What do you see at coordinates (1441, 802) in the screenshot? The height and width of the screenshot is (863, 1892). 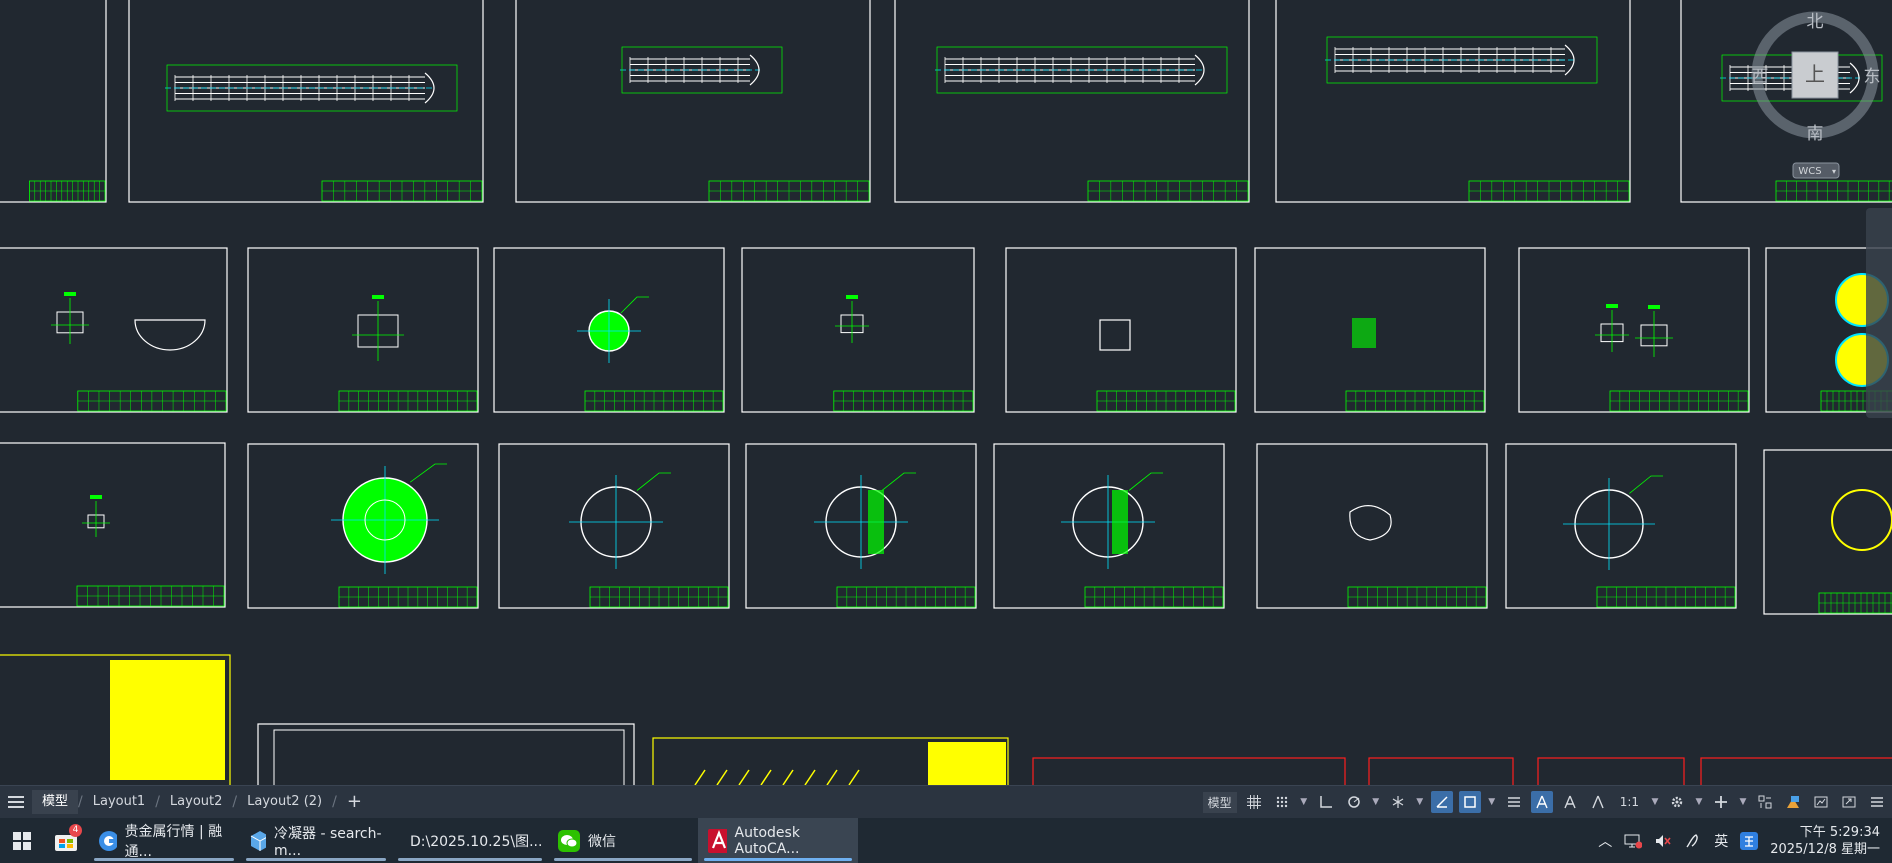 I see `object-snap-tracking-icon` at bounding box center [1441, 802].